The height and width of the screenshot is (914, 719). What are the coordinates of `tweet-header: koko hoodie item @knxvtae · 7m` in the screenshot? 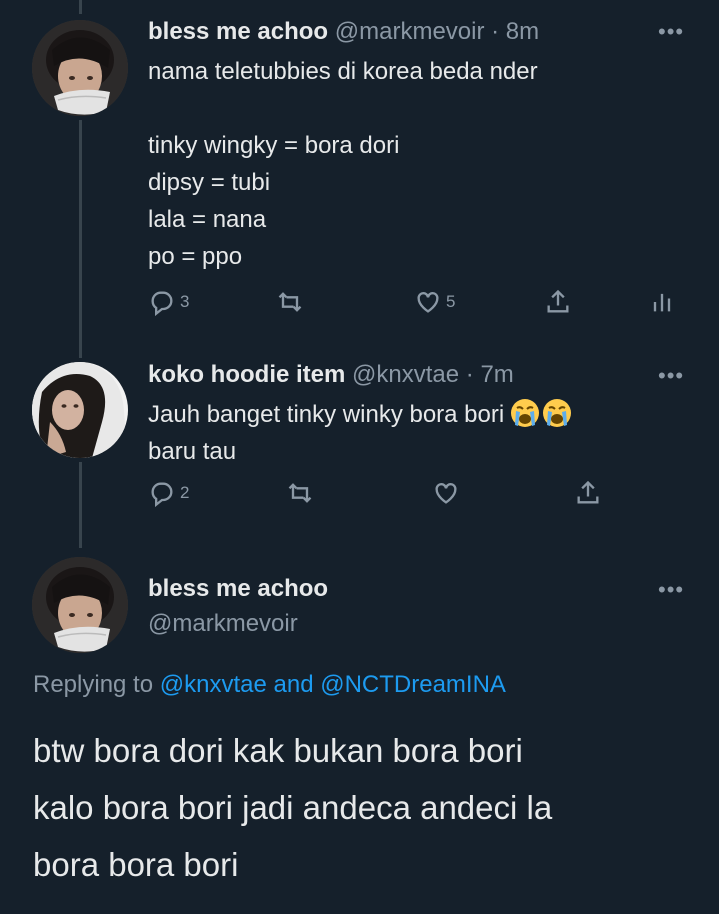 It's located at (331, 375).